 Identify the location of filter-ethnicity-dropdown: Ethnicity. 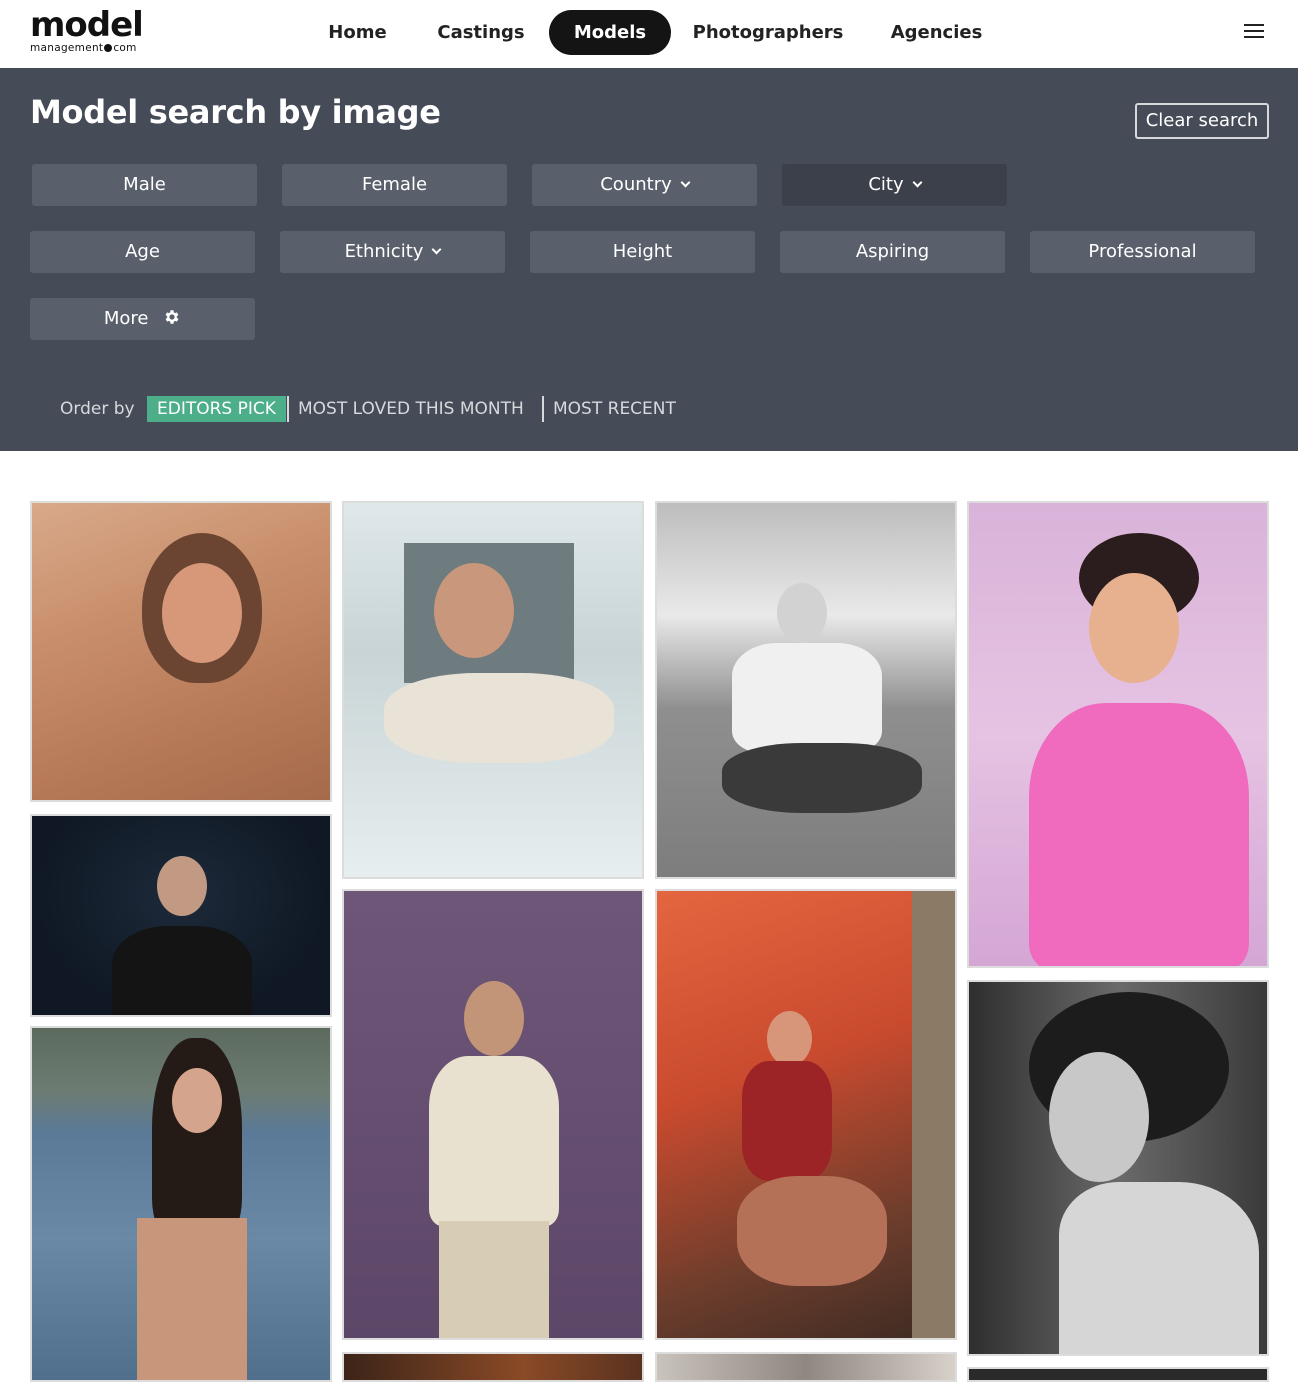
(392, 252).